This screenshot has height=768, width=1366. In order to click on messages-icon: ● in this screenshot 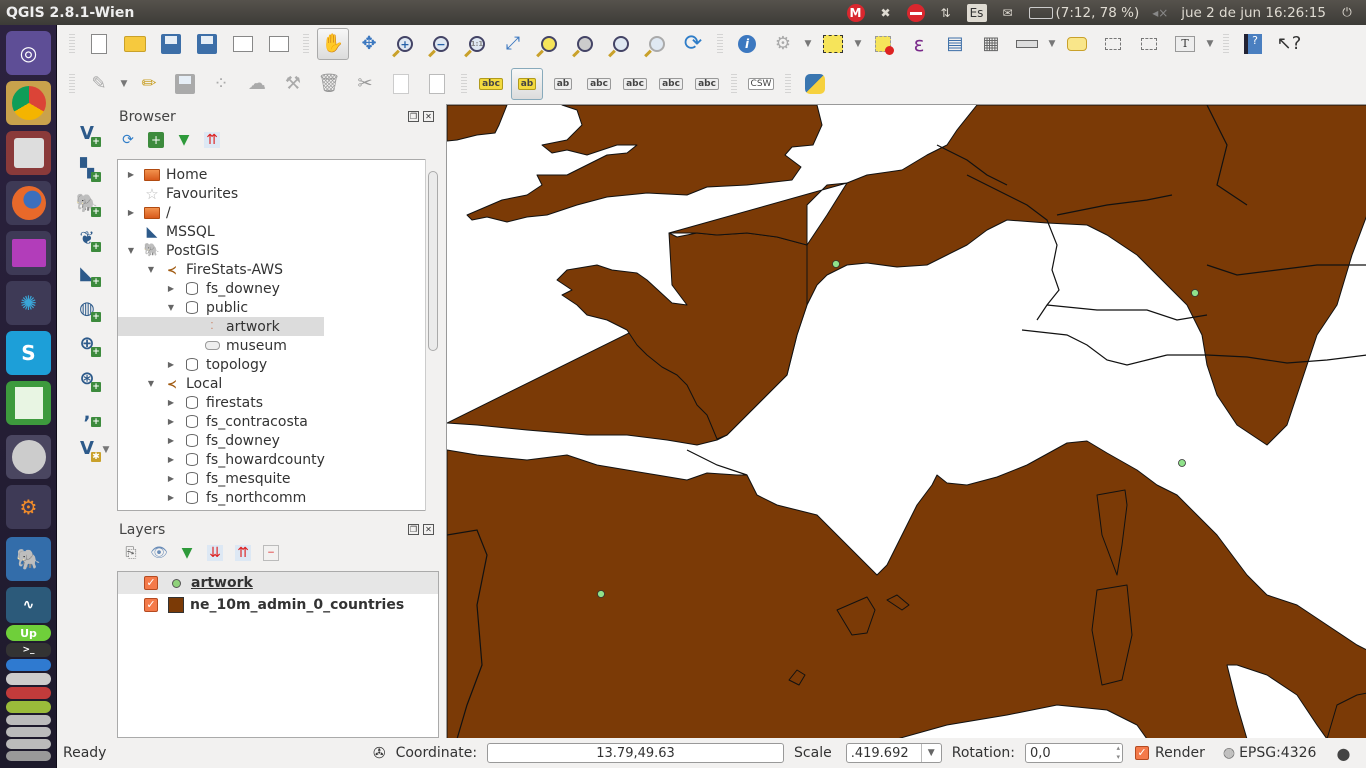, I will do `click(1343, 753)`.